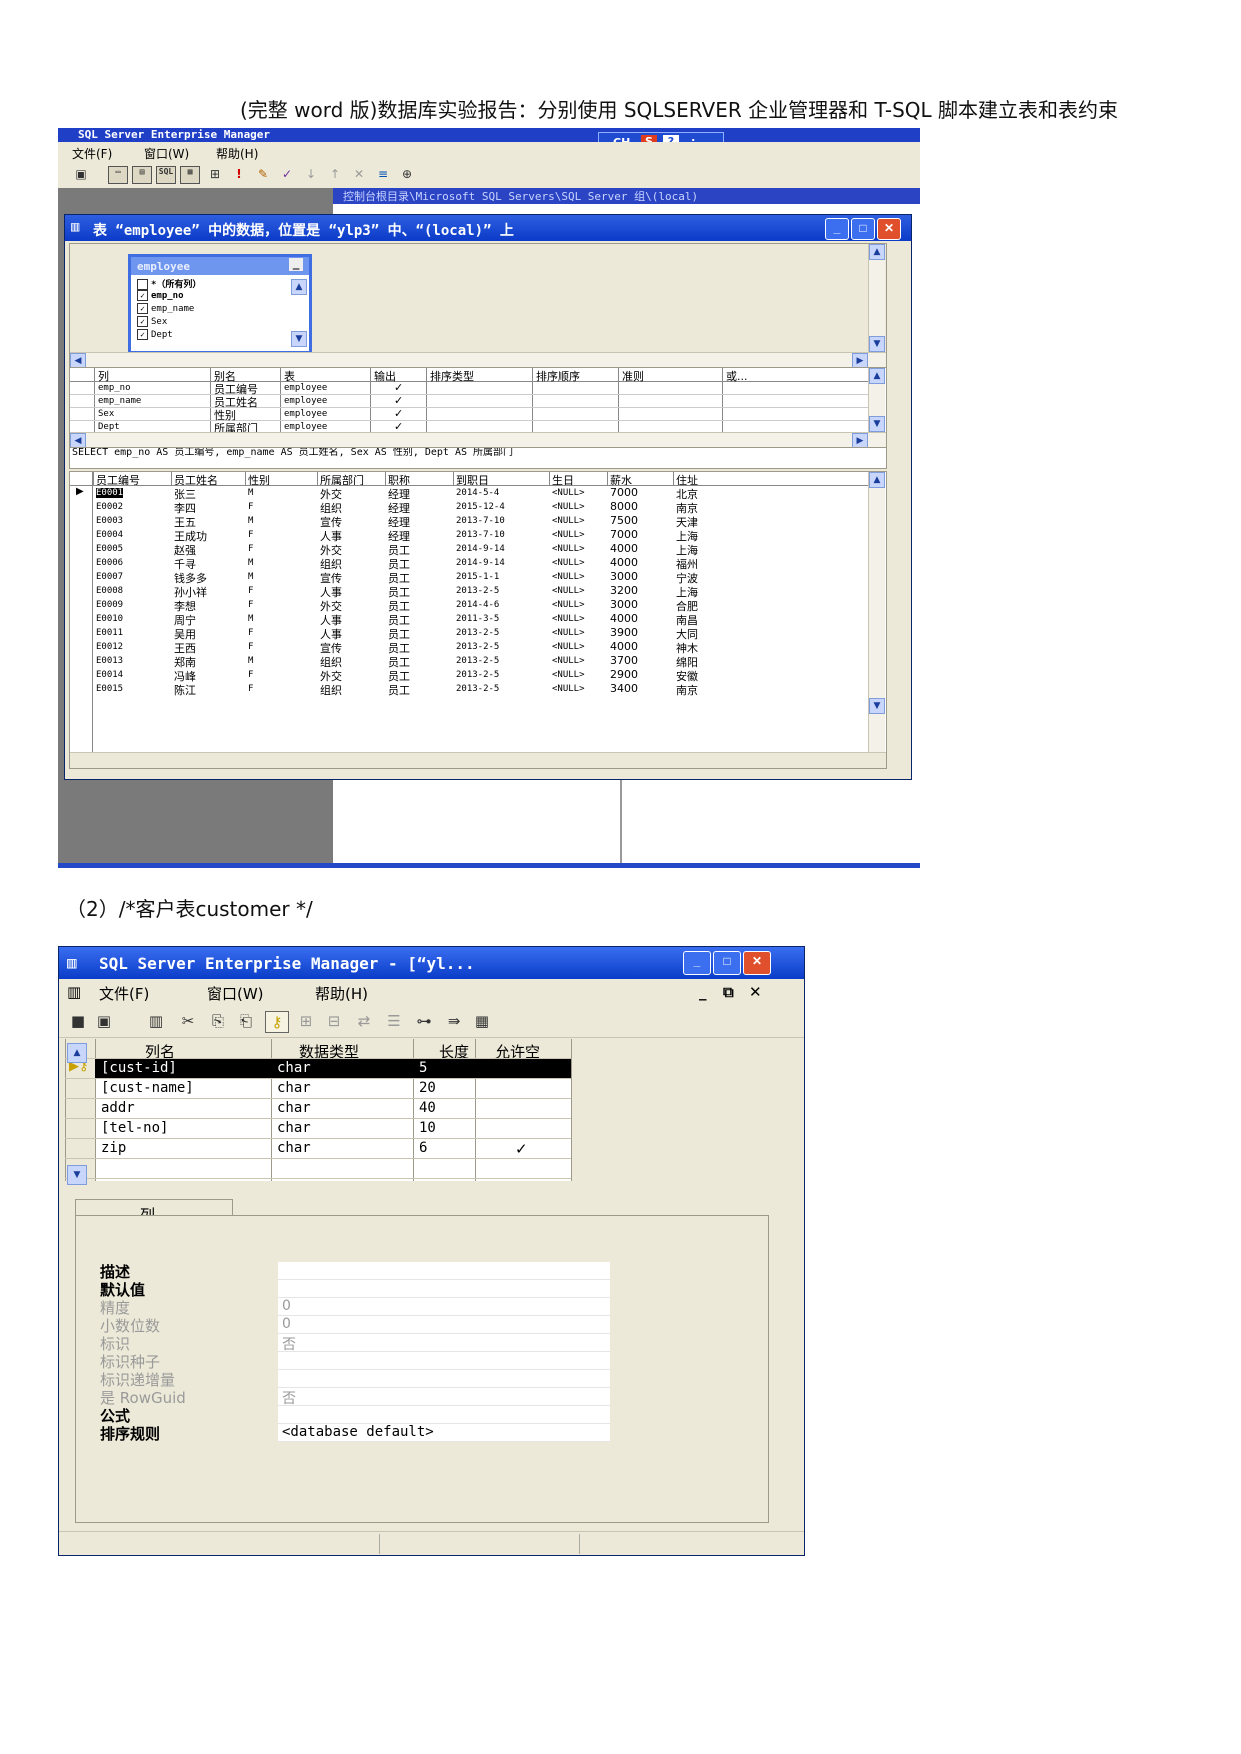 Image resolution: width=1241 pixels, height=1754 pixels. Describe the element at coordinates (341, 993) in the screenshot. I see `menu-help: 帮助(H)` at that location.